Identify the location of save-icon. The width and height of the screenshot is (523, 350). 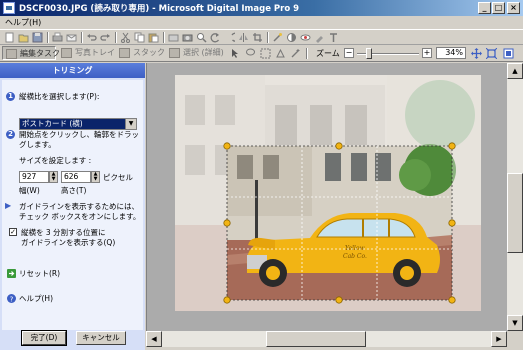
(37, 37).